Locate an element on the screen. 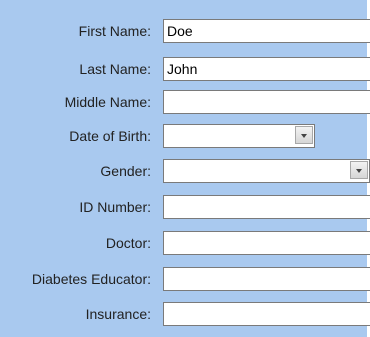  diabetes-educator-row: Diabetes Educator: is located at coordinates (185, 279).